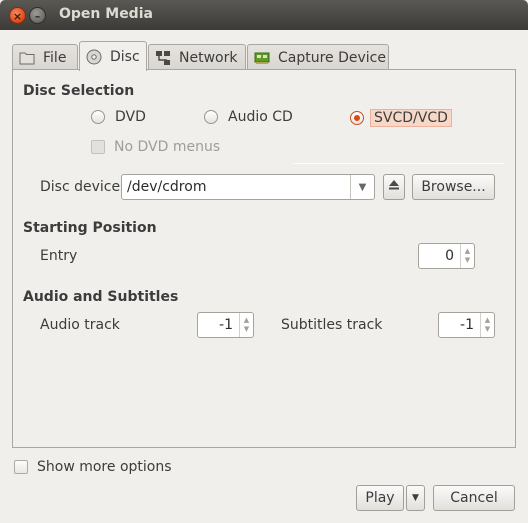 The width and height of the screenshot is (528, 523). What do you see at coordinates (94, 57) in the screenshot?
I see `disc-icon` at bounding box center [94, 57].